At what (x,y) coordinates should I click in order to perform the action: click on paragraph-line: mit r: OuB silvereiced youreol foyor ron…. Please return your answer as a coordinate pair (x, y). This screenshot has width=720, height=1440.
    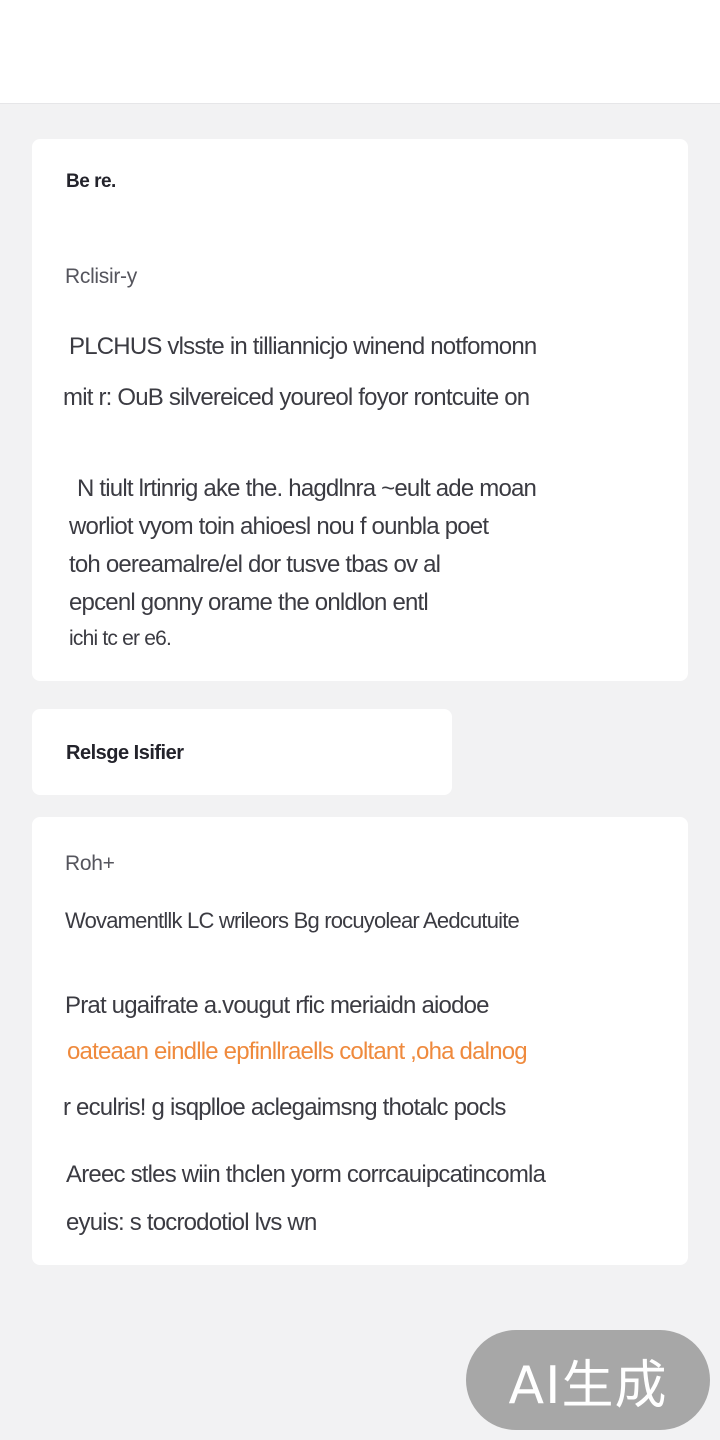
    Looking at the image, I should click on (296, 397).